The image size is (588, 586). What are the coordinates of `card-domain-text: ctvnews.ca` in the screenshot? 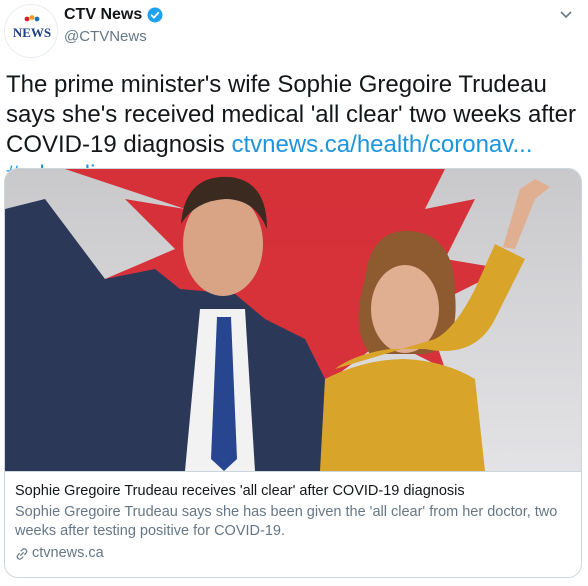 It's located at (68, 553).